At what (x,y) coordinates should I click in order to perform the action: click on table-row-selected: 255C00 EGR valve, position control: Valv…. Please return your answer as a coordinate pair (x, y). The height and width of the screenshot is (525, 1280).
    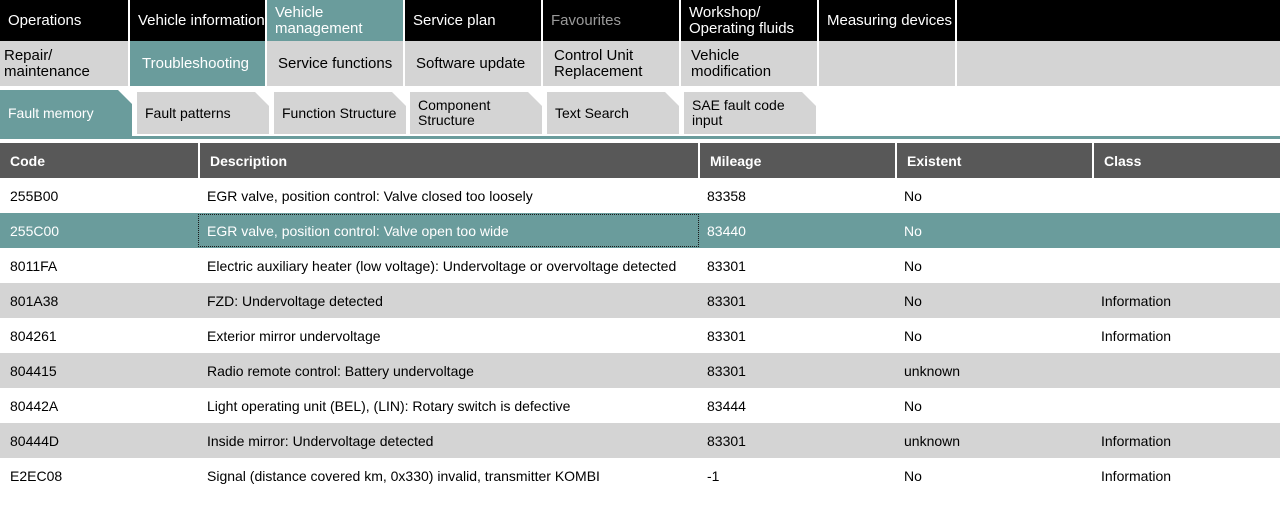
    Looking at the image, I should click on (640, 230).